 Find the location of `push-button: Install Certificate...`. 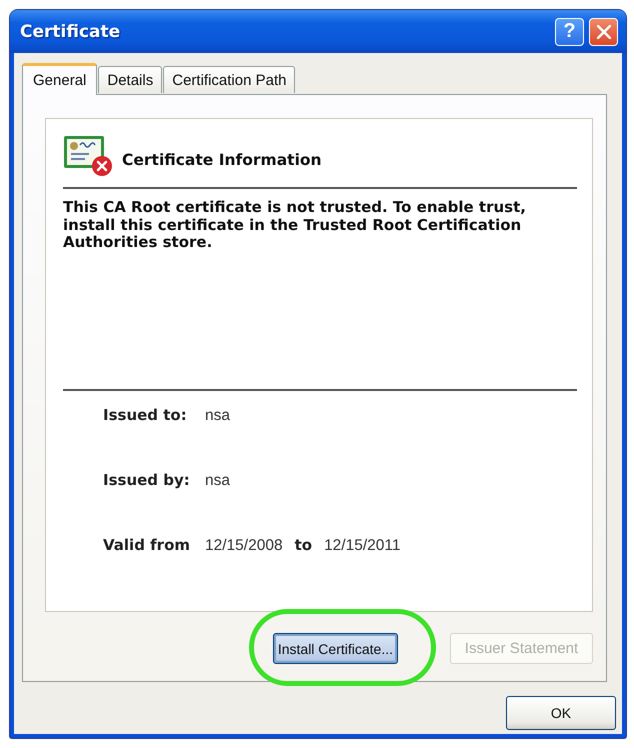

push-button: Install Certificate... is located at coordinates (335, 648).